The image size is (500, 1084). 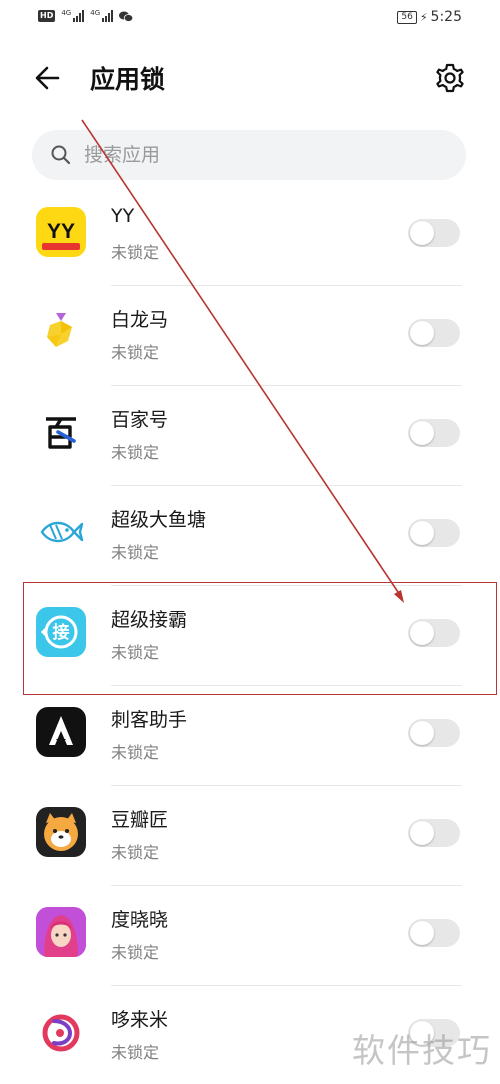 I want to click on watermark: 软件技巧, so click(x=422, y=1050).